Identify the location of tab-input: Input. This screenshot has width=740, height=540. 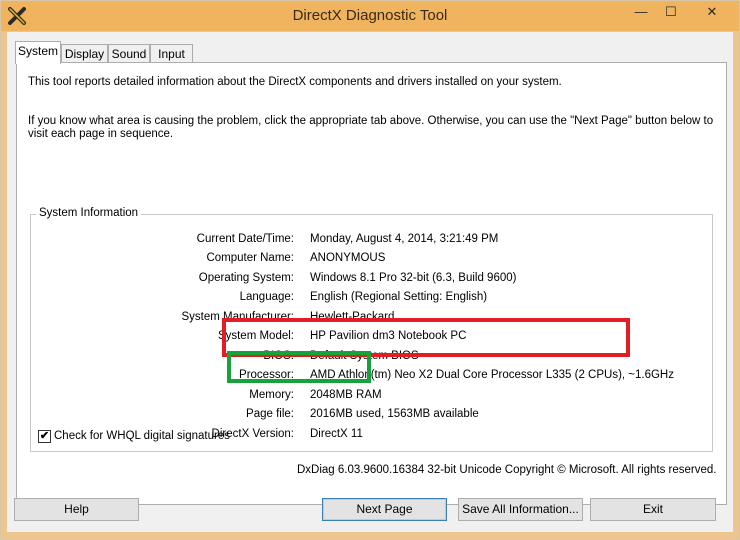
(171, 54).